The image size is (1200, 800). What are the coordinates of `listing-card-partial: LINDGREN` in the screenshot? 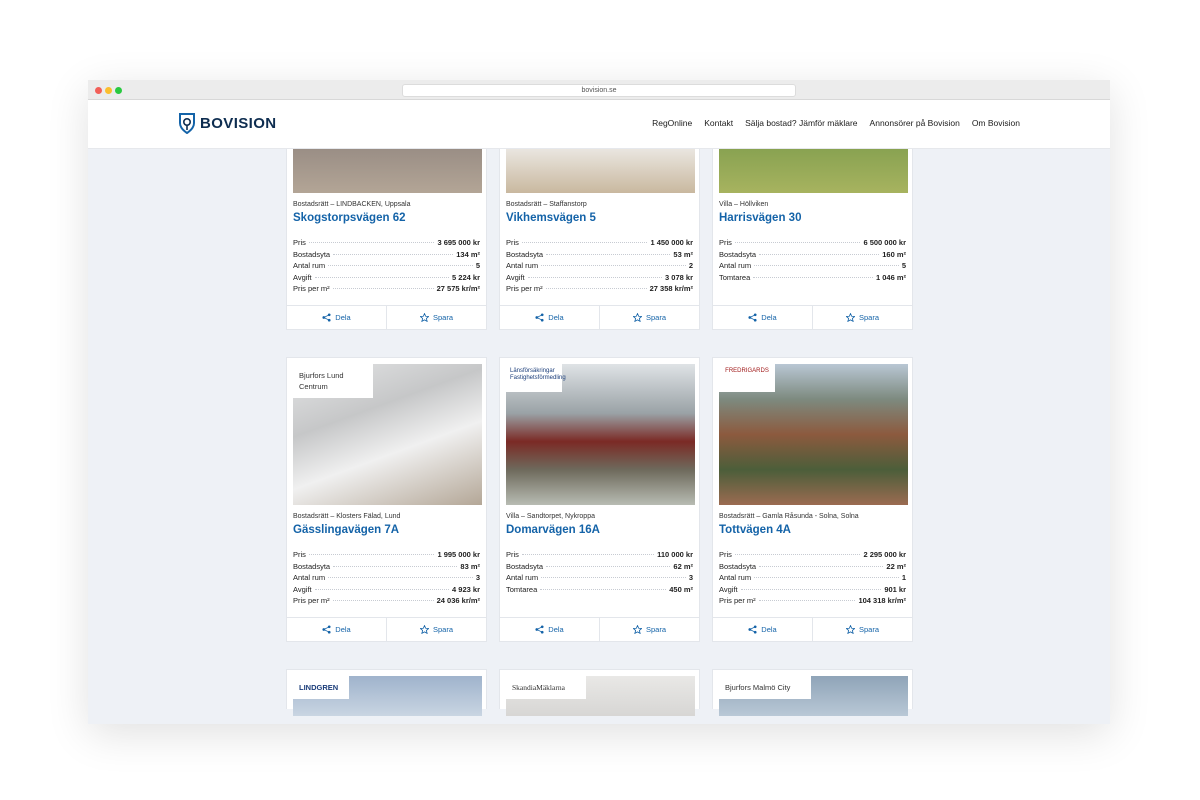 It's located at (386, 692).